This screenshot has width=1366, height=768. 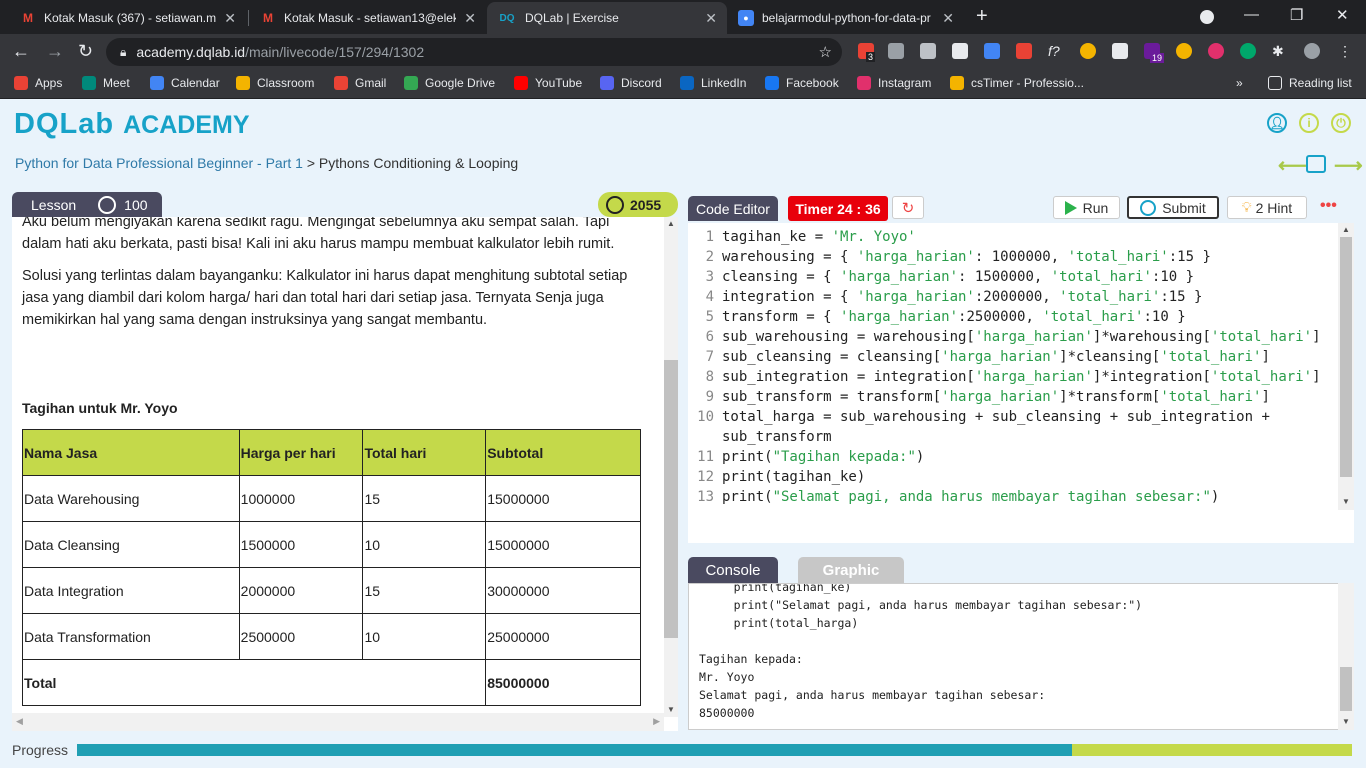 What do you see at coordinates (331, 682) in the screenshot?
I see `table-total-row: Total 85000000` at bounding box center [331, 682].